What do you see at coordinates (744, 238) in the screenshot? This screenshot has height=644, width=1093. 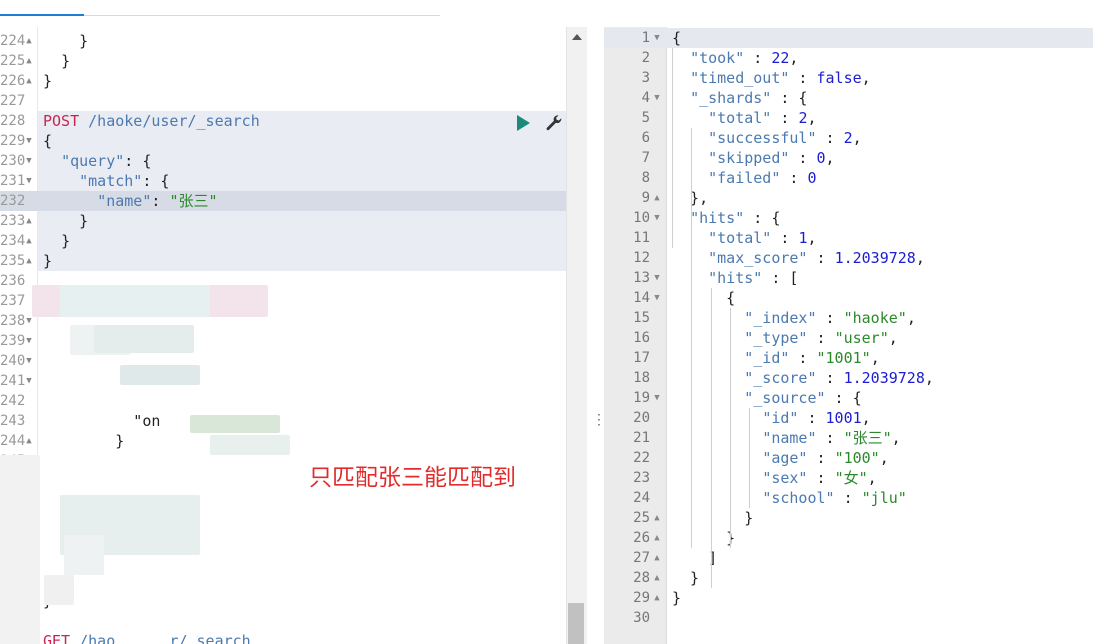 I see `code-text: "total" : 1,` at bounding box center [744, 238].